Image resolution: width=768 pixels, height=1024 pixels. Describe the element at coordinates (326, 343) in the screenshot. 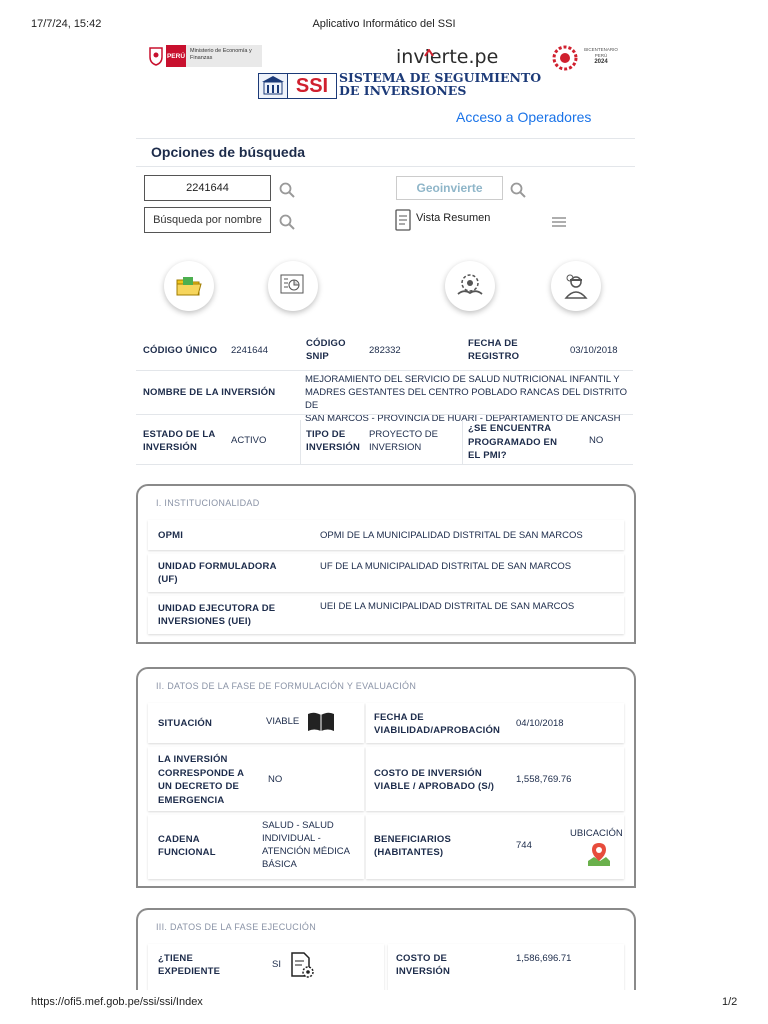

I see `snip-label-line1: CÓDIGO` at that location.